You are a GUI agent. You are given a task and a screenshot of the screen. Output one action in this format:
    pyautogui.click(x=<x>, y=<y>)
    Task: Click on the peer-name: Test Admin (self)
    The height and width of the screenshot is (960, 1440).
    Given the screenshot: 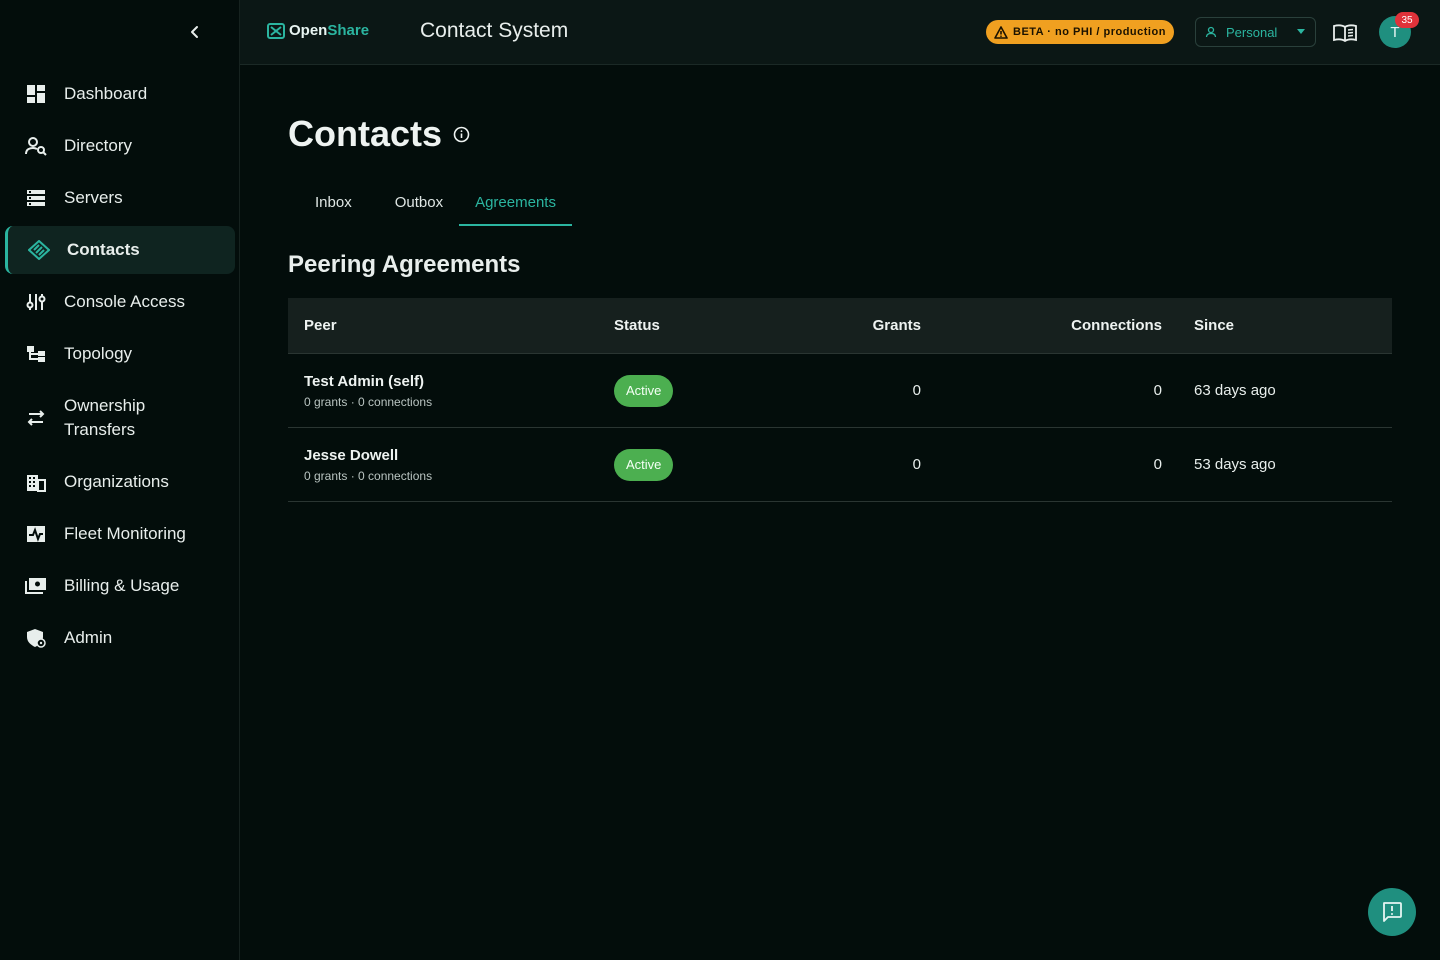 What is the action you would take?
    pyautogui.click(x=364, y=381)
    